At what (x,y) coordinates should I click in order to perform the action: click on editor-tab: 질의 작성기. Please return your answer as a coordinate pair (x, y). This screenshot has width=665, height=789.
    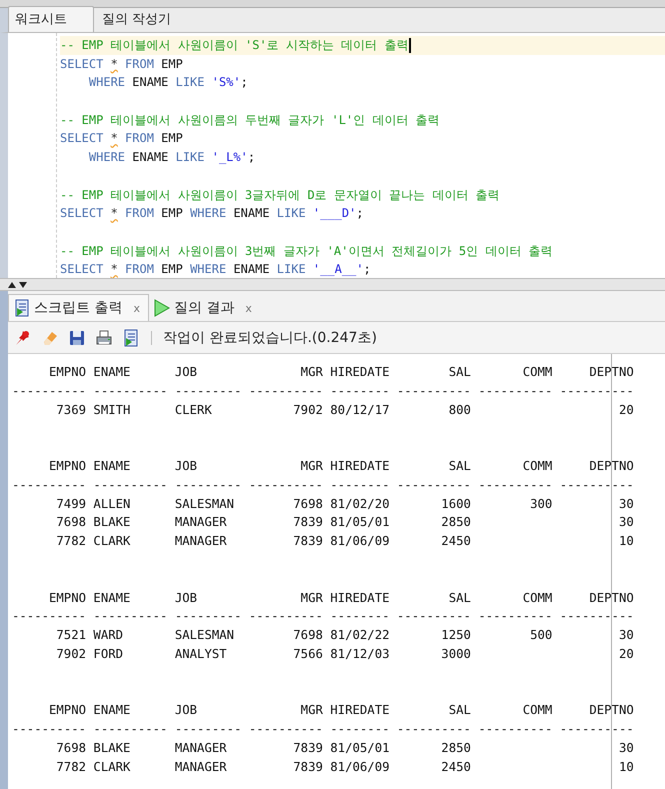
    Looking at the image, I should click on (140, 19).